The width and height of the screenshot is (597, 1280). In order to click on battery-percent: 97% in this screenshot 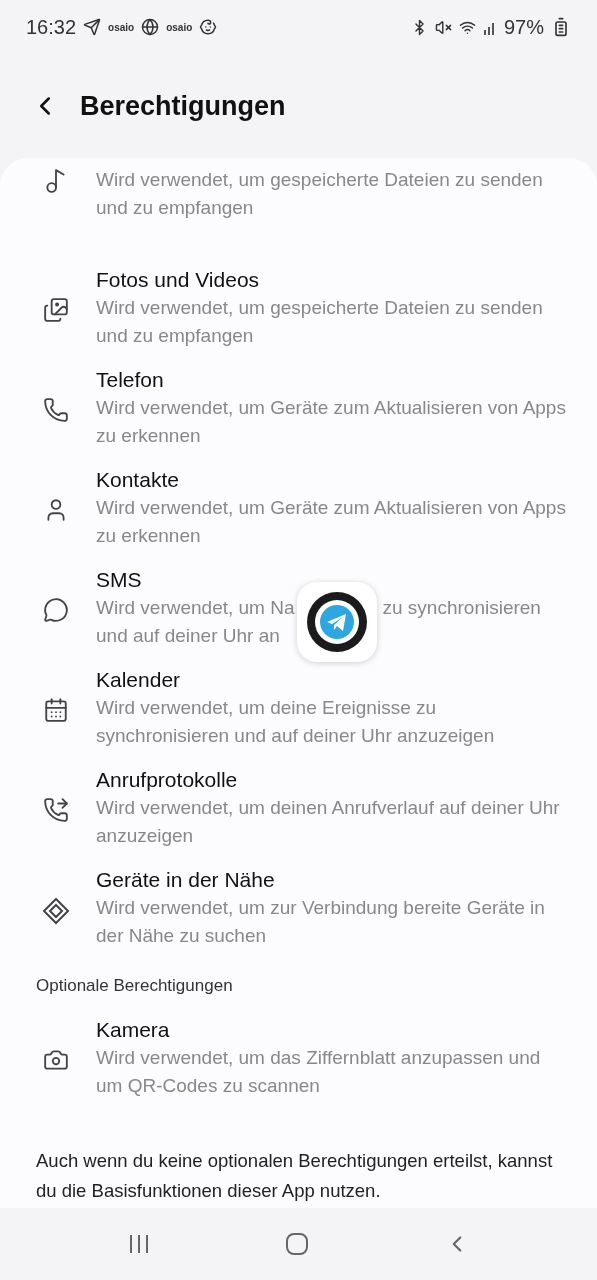, I will do `click(523, 27)`.